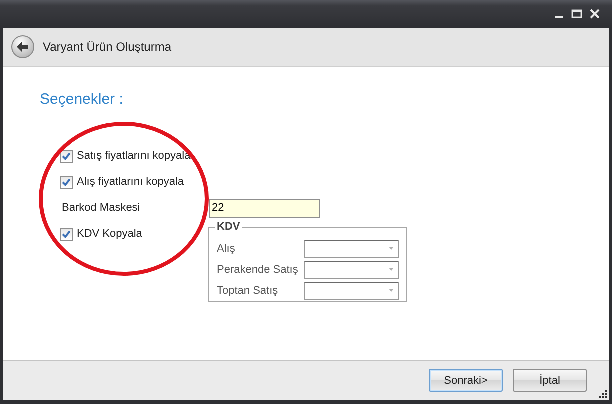  What do you see at coordinates (264, 208) in the screenshot?
I see `input-field: 22` at bounding box center [264, 208].